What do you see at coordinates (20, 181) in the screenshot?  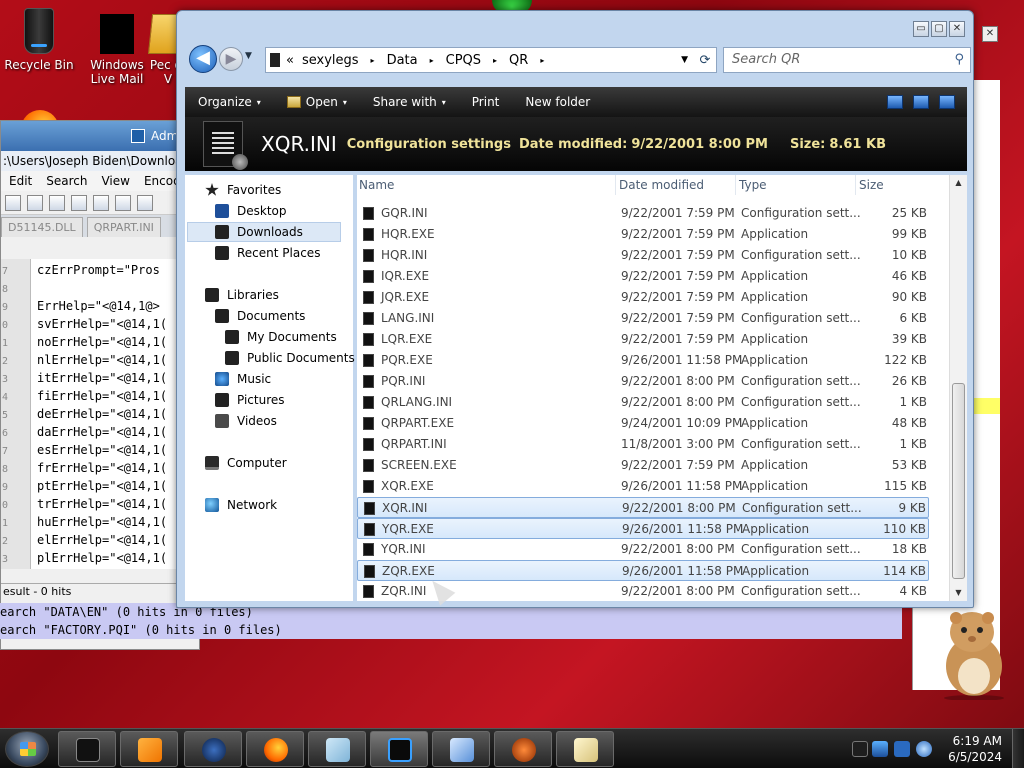 I see `menu-edit: Edit` at bounding box center [20, 181].